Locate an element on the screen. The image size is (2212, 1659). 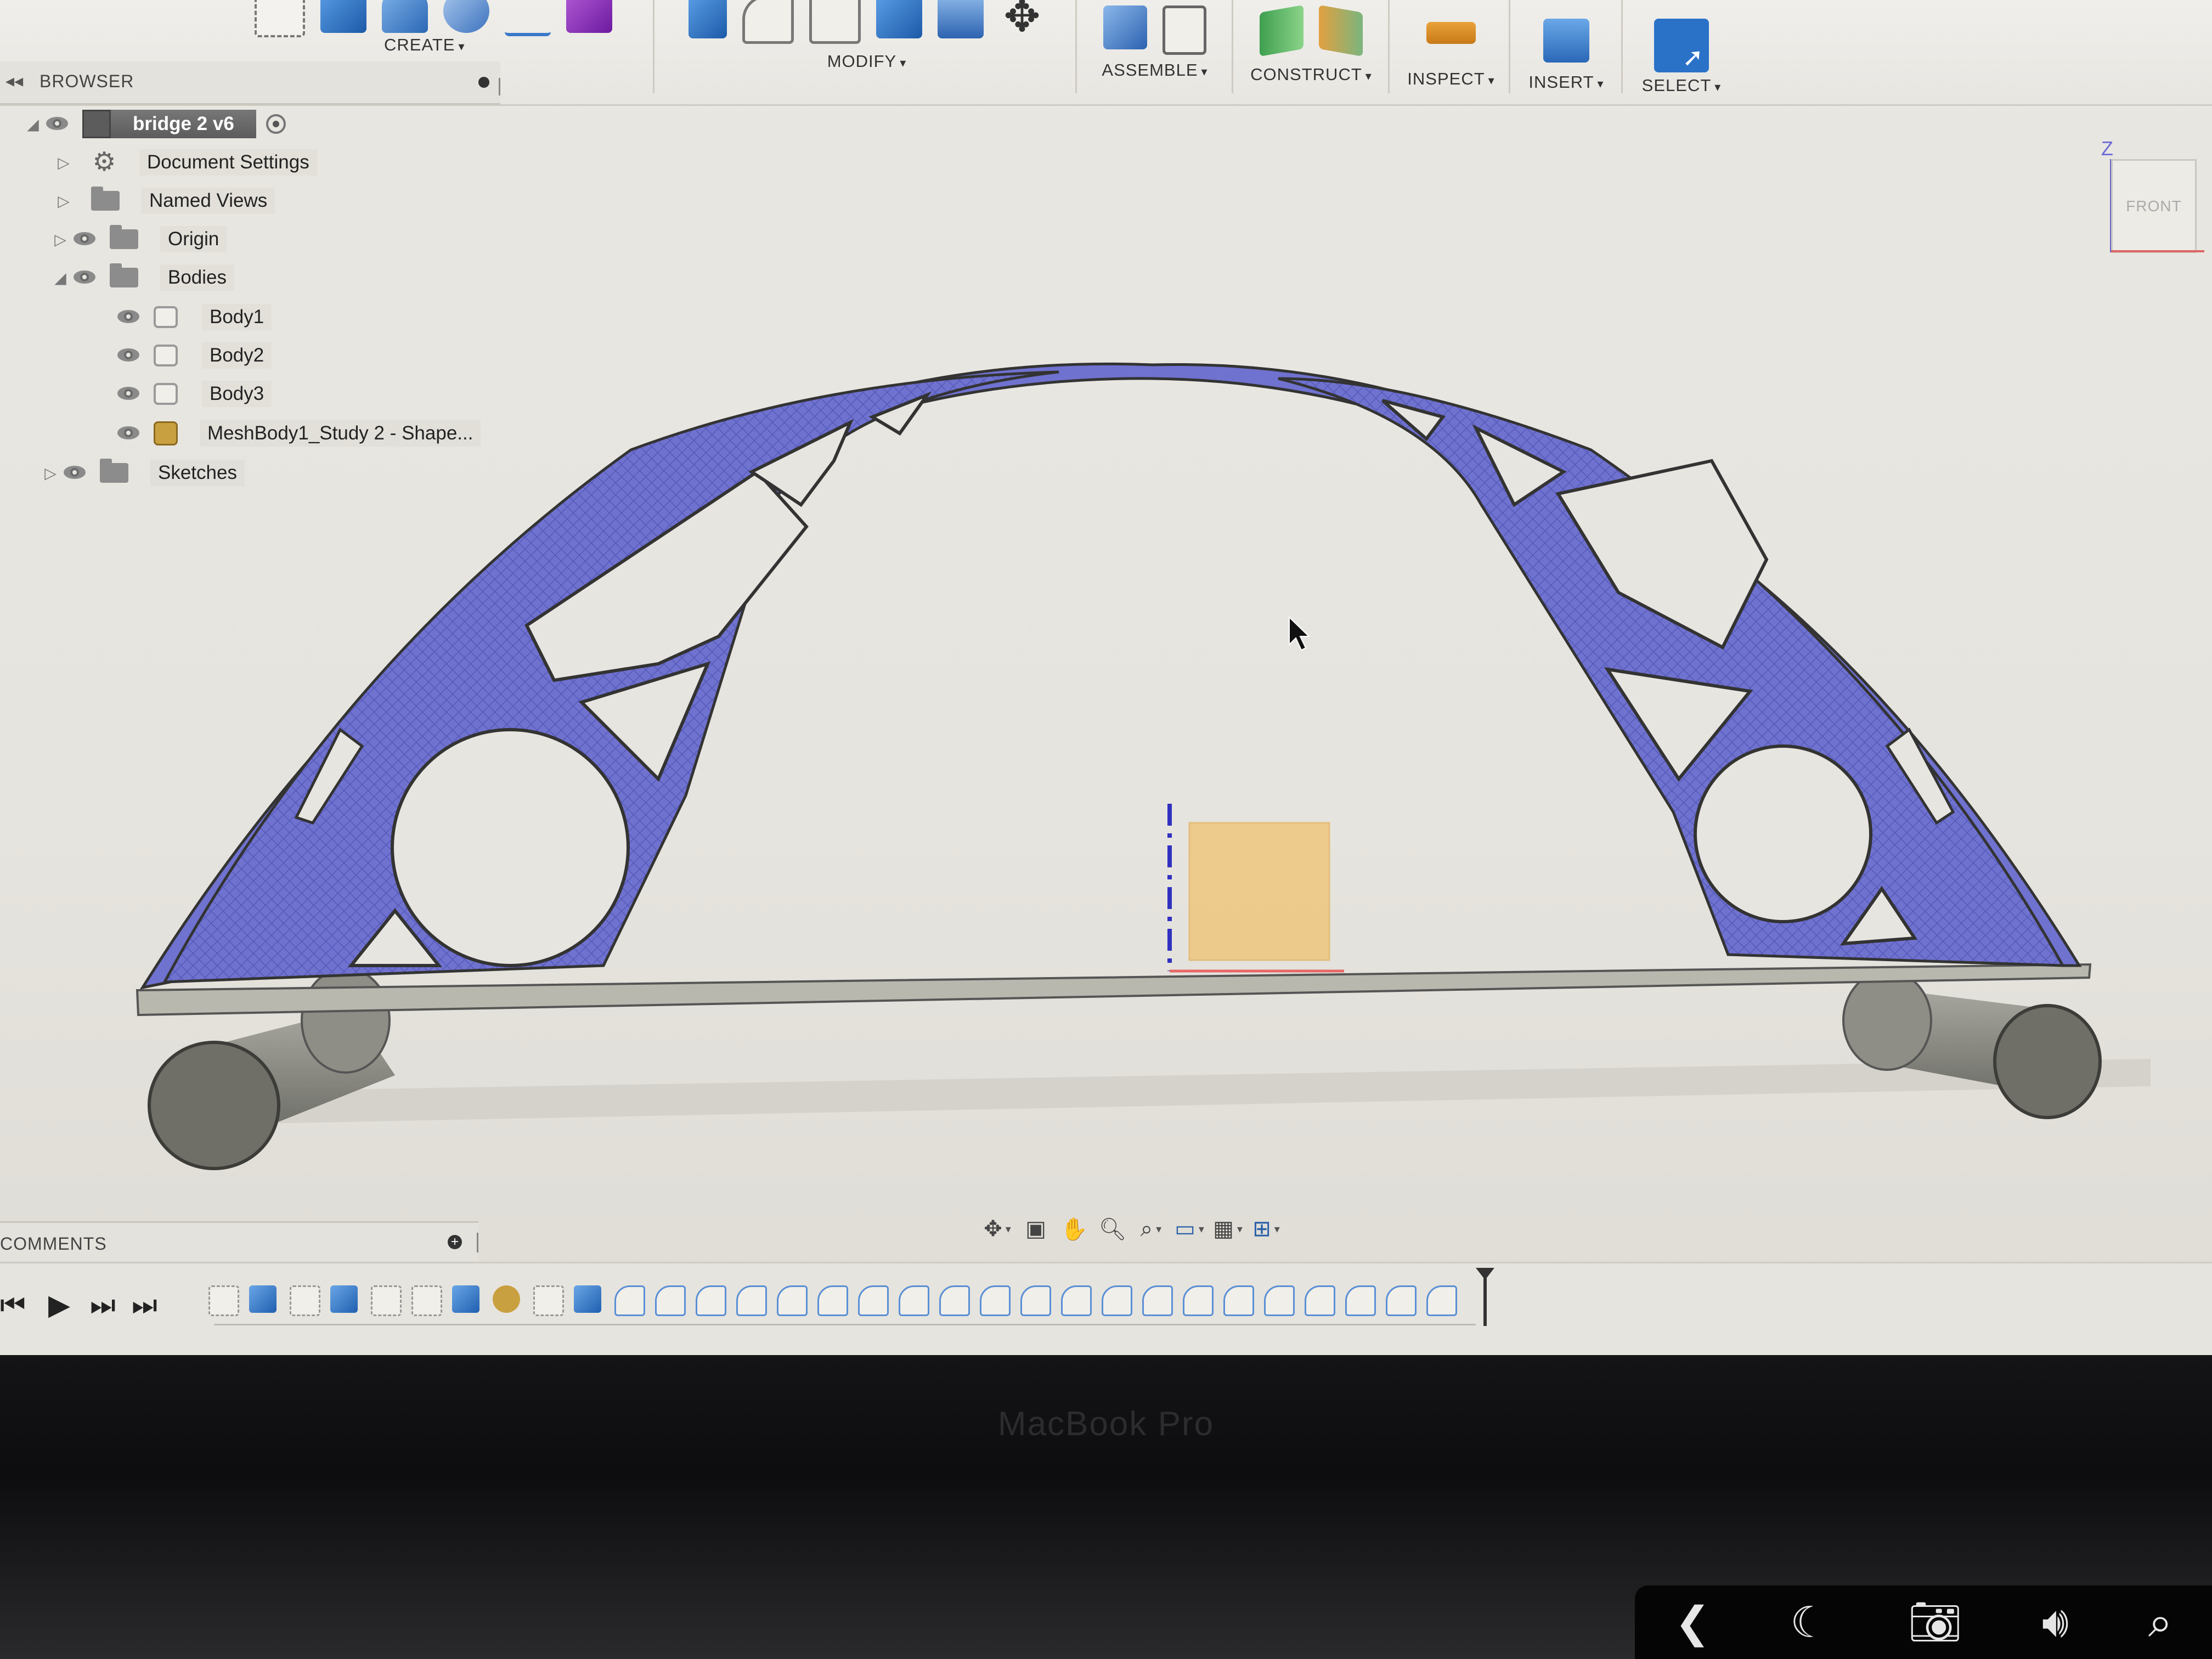
display-settings-button: ▭ ▾ is located at coordinates (1190, 1229).